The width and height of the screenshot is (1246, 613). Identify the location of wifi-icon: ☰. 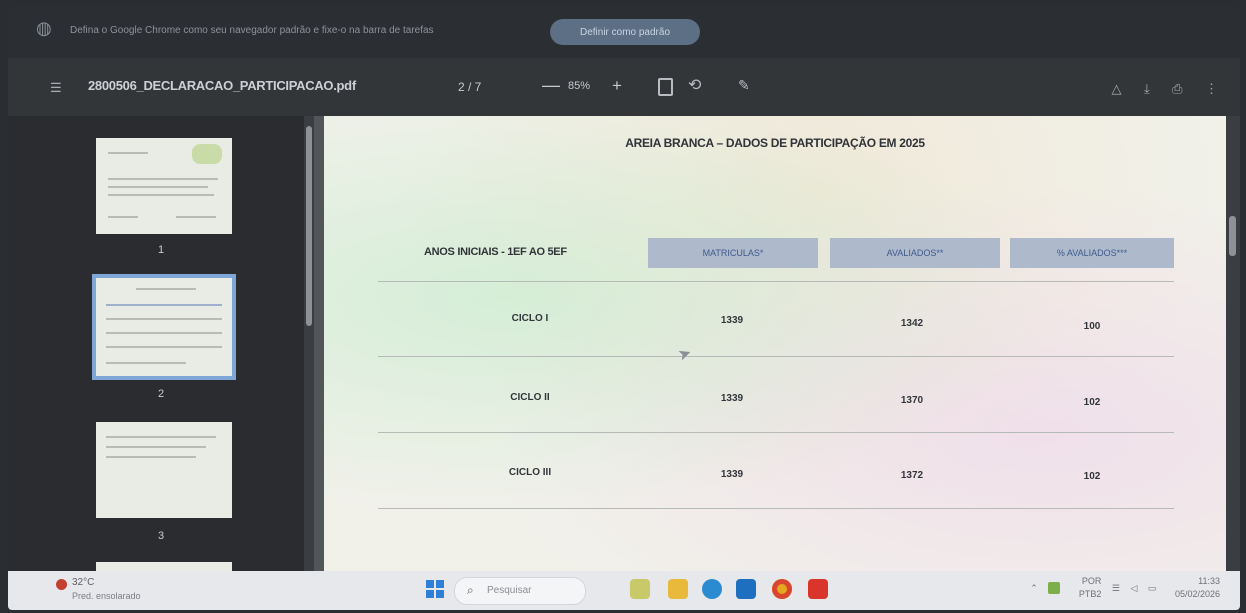
(1116, 588).